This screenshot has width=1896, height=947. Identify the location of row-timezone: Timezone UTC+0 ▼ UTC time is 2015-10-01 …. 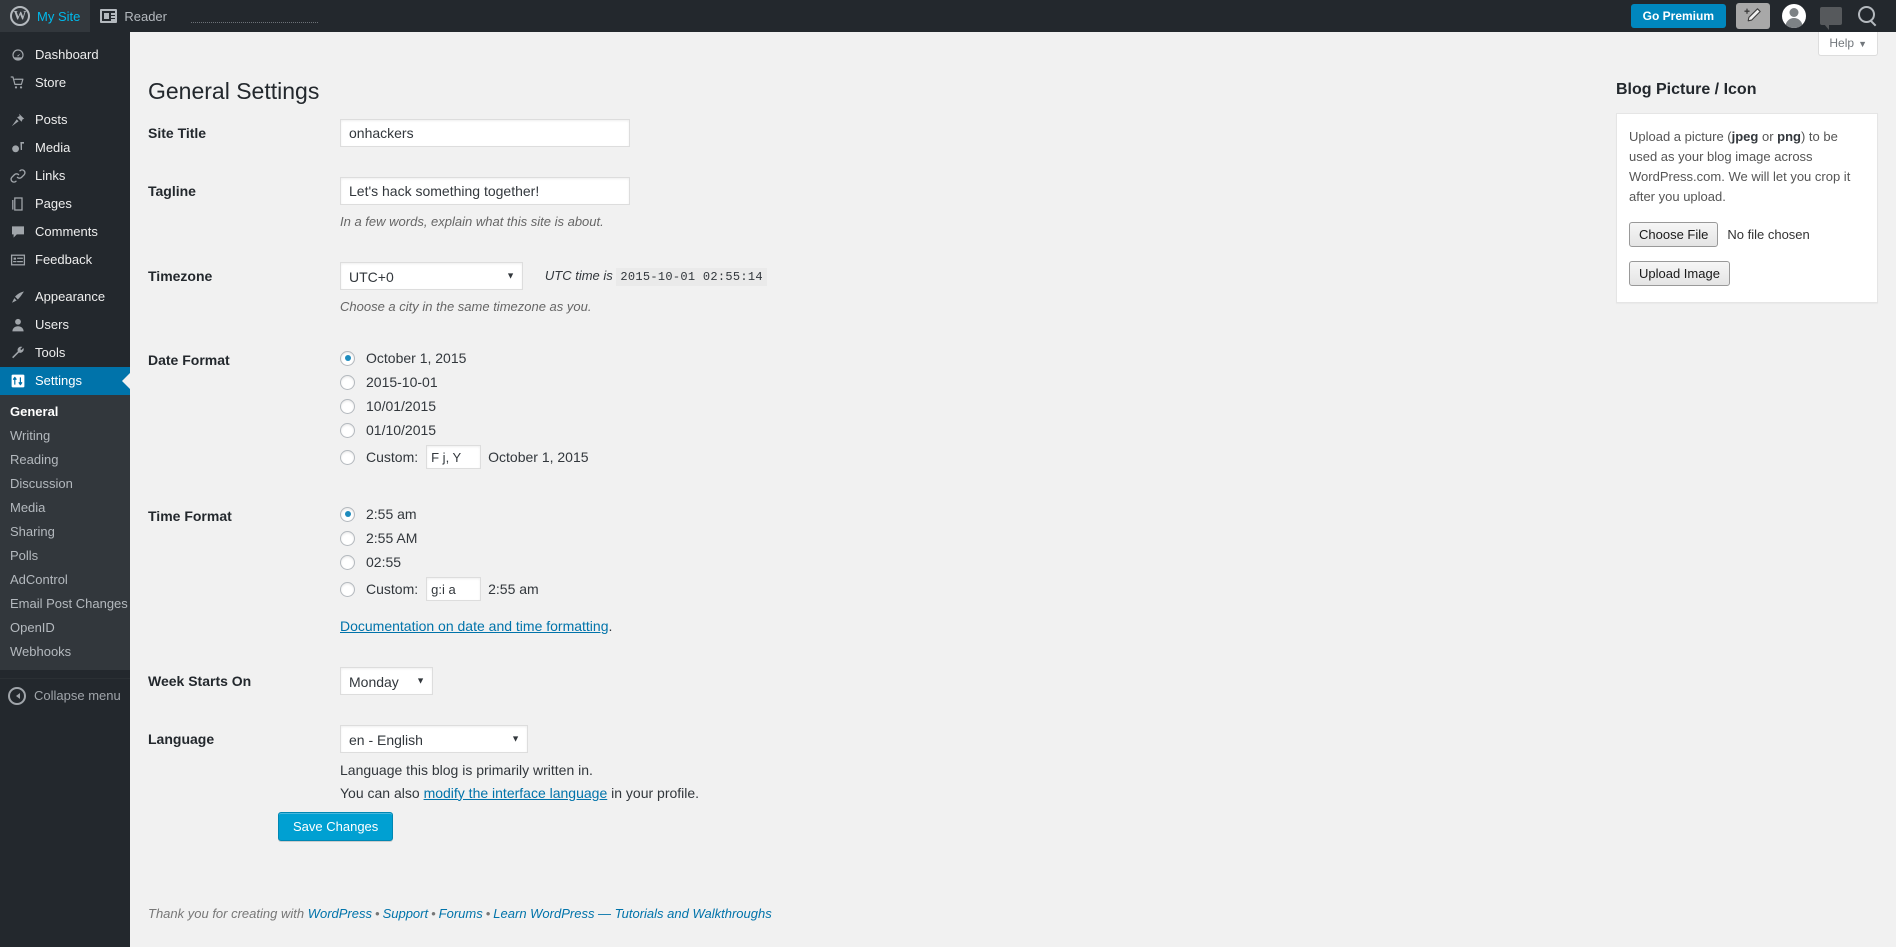
(713, 289).